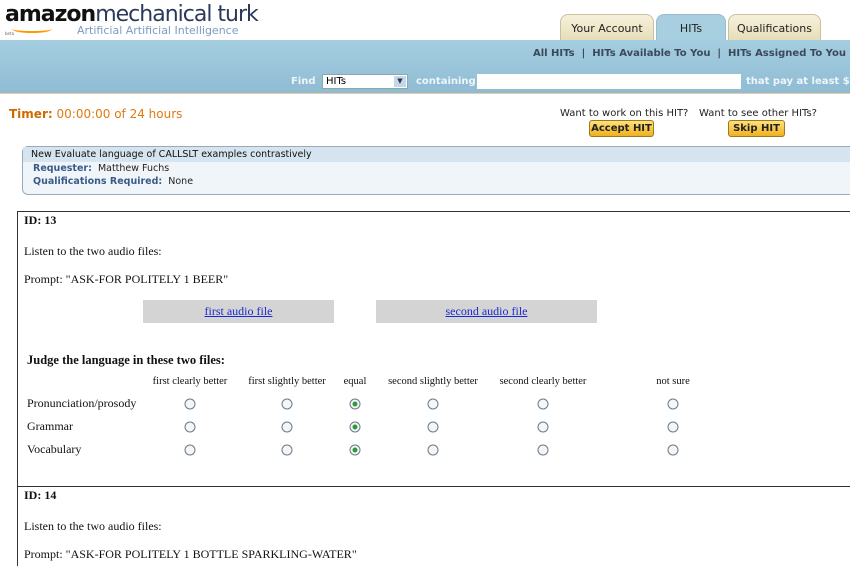  Describe the element at coordinates (607, 27) in the screenshot. I see `tab-your-account: Your Account` at that location.